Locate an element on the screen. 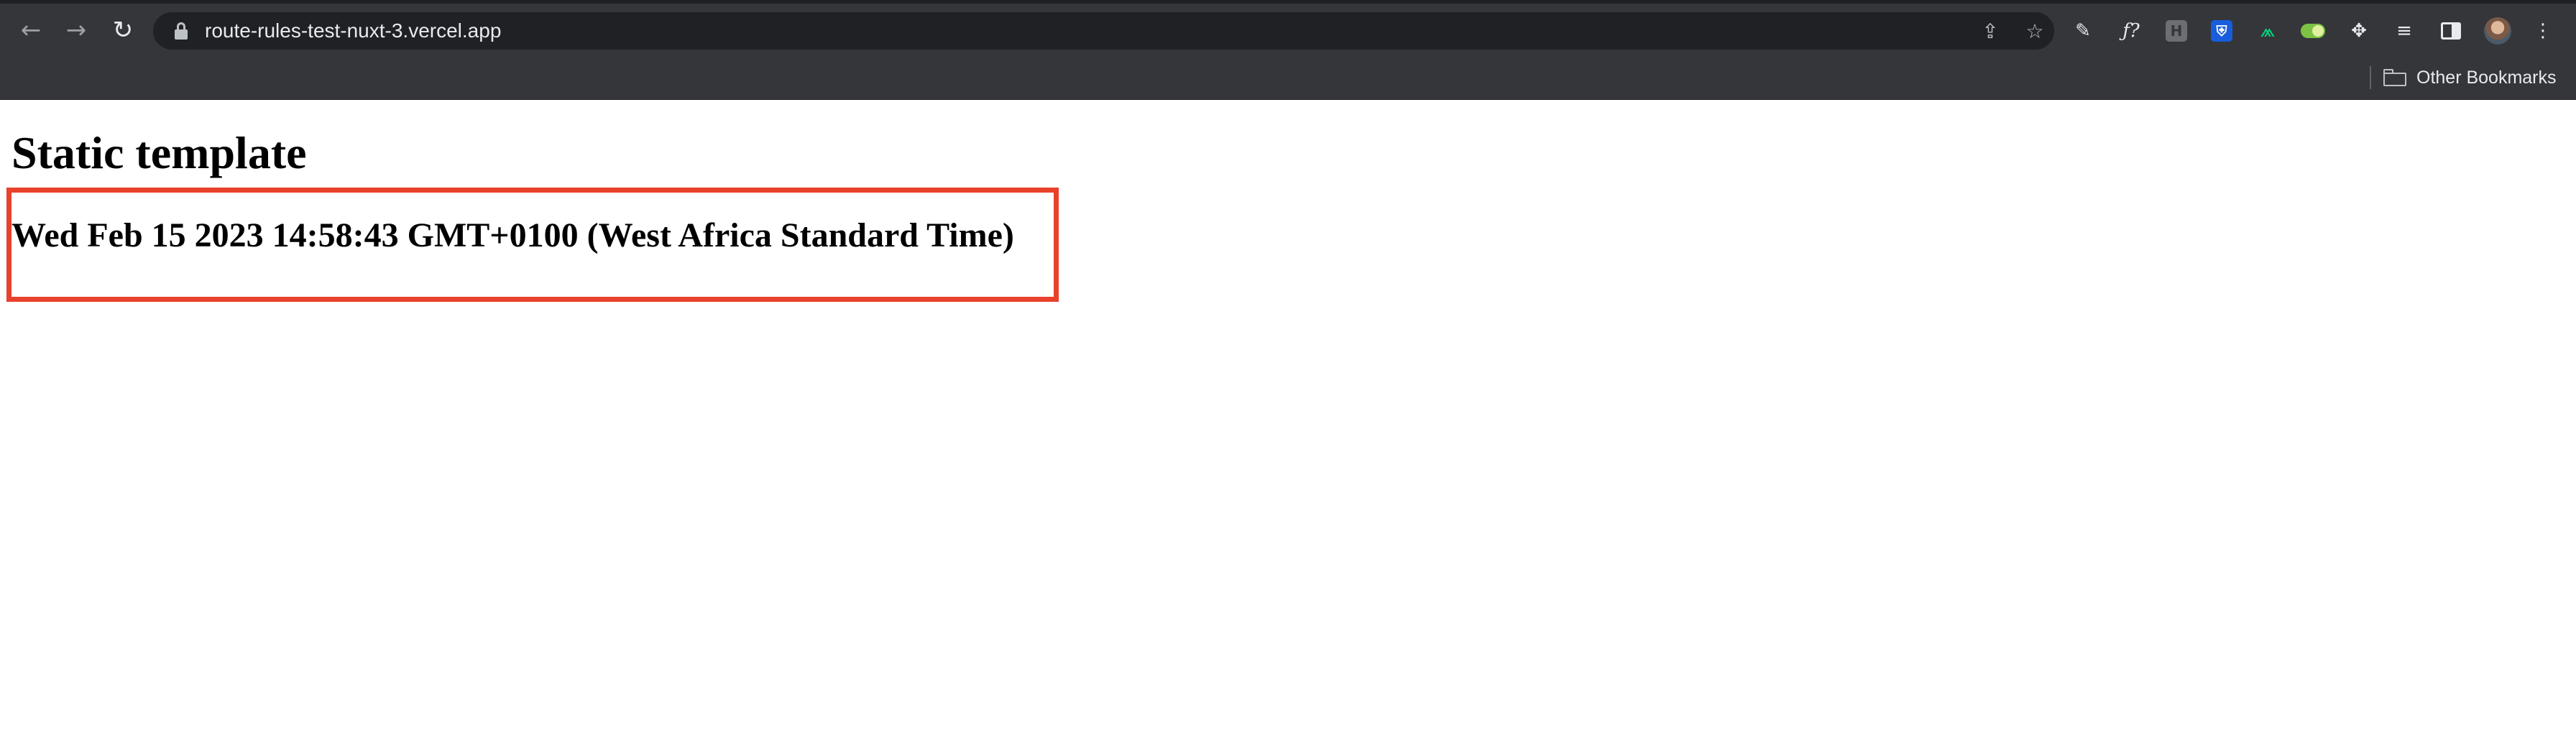  fx-extension-icon: ƒ? is located at coordinates (2131, 31).